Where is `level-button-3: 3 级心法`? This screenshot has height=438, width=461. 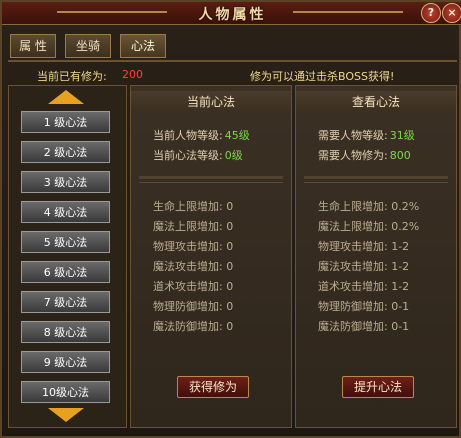
level-button-3: 3 级心法 is located at coordinates (65, 182).